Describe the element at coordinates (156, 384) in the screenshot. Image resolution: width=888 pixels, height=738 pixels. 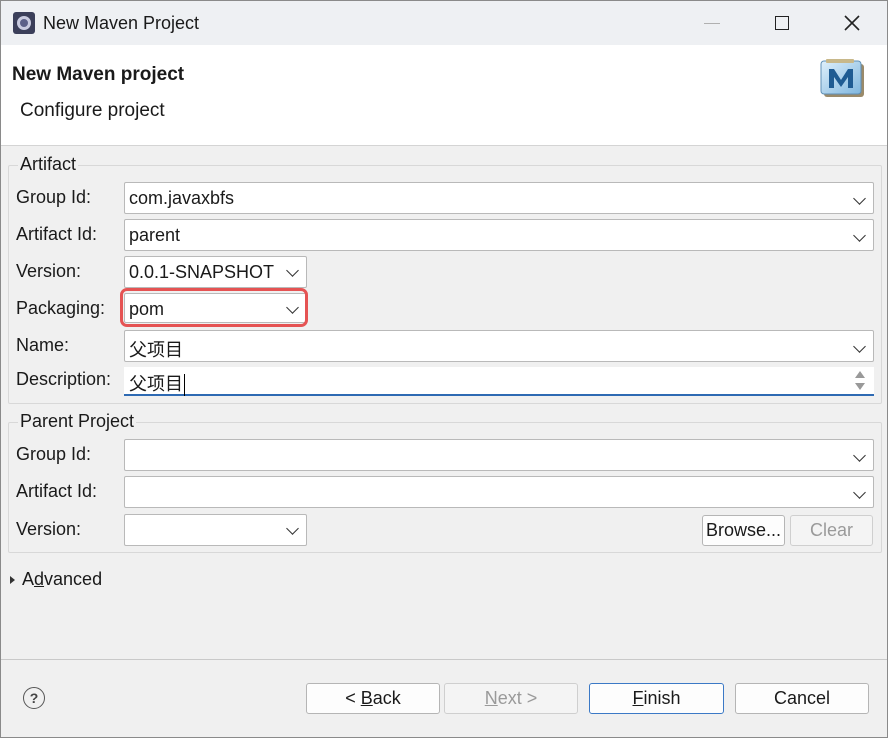
I see `description-value: 父项目` at that location.